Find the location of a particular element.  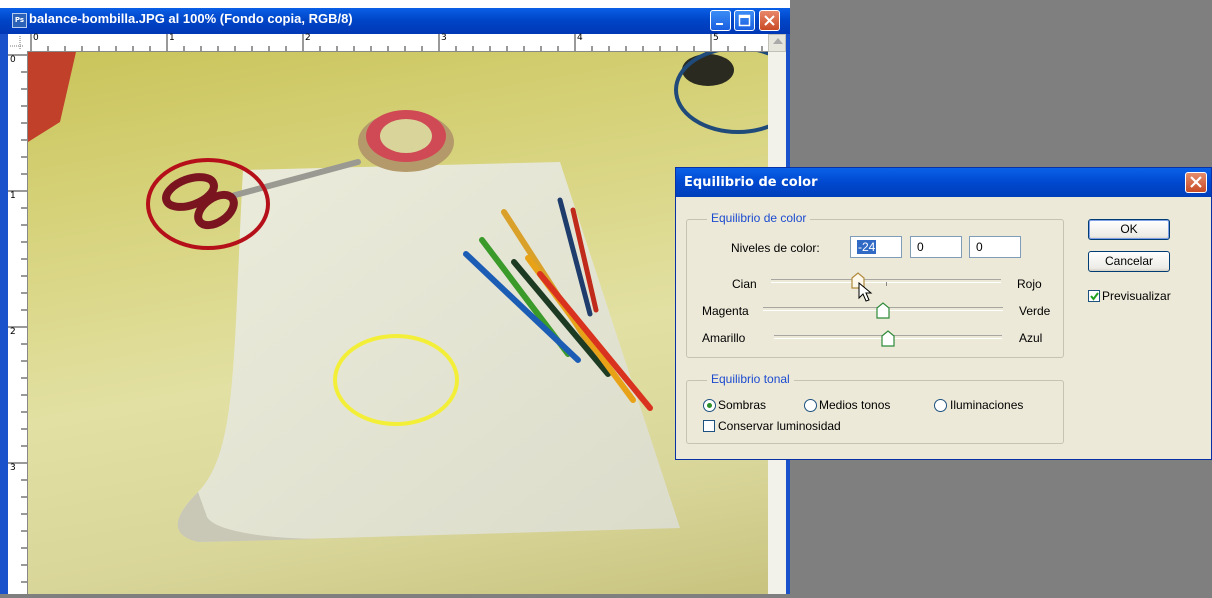

dialog-close-button is located at coordinates (1196, 182).